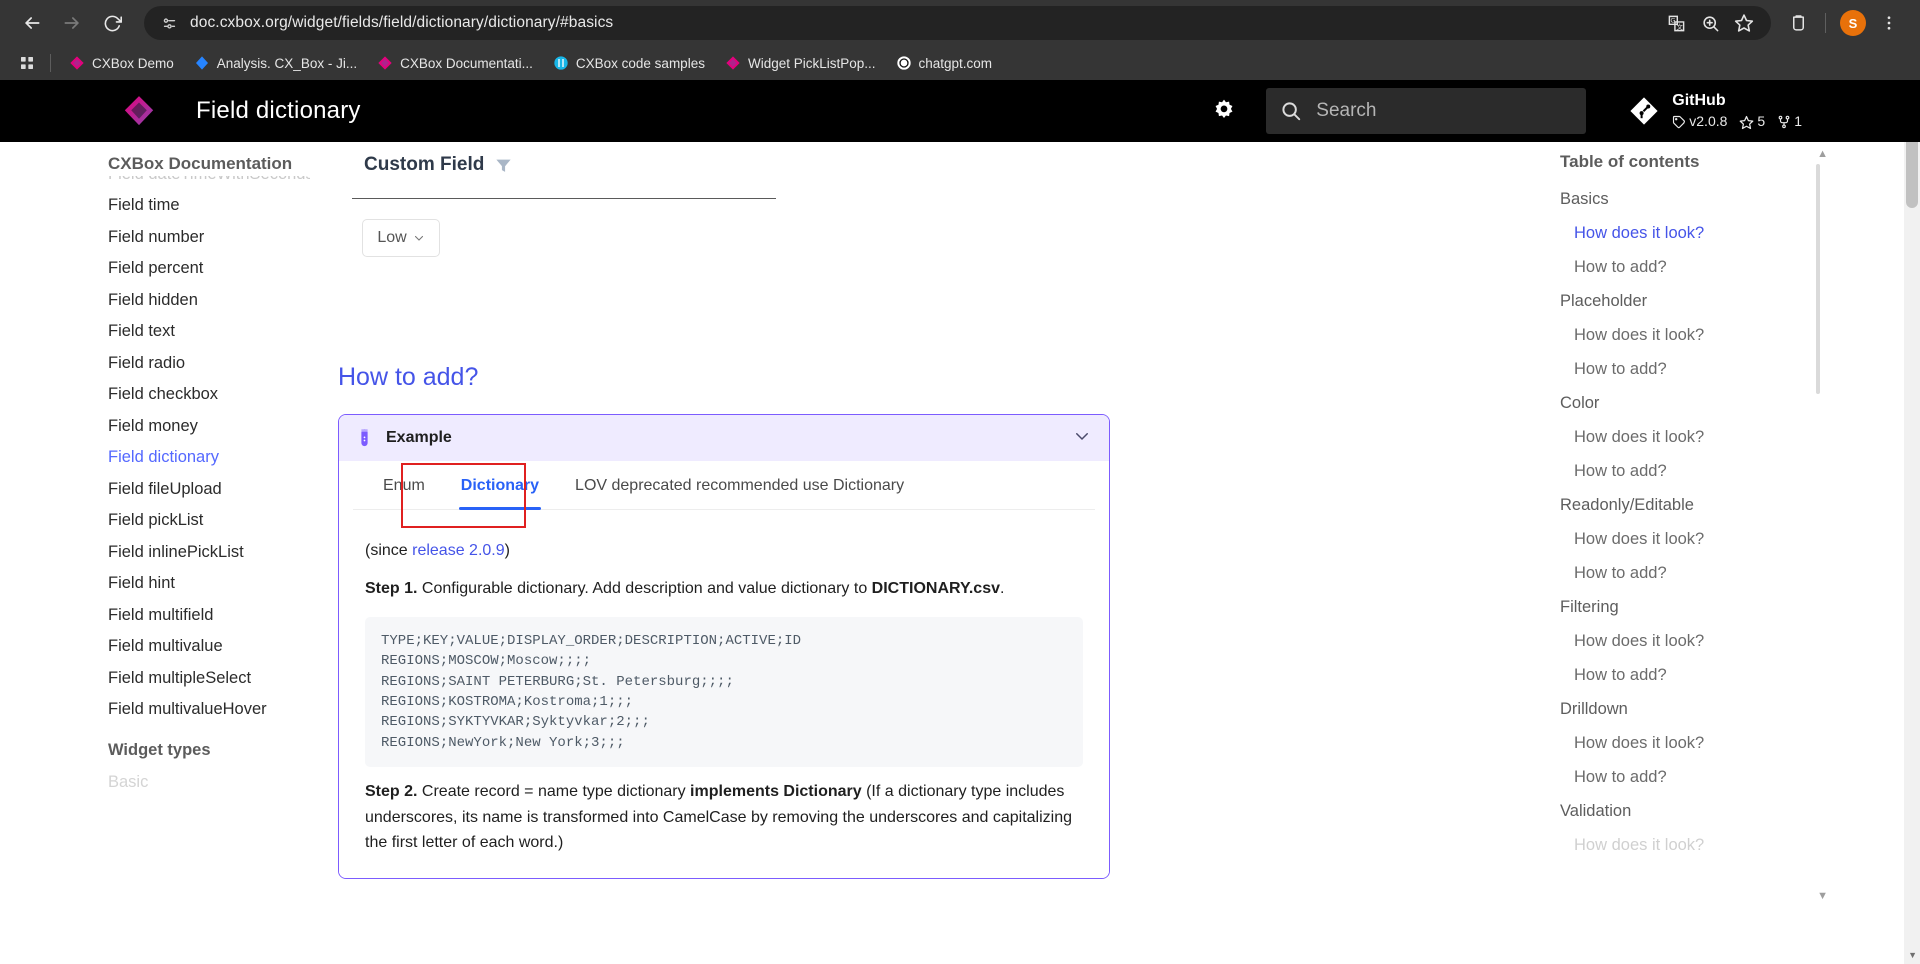 The image size is (1920, 964). I want to click on site-logo-icon, so click(139, 111).